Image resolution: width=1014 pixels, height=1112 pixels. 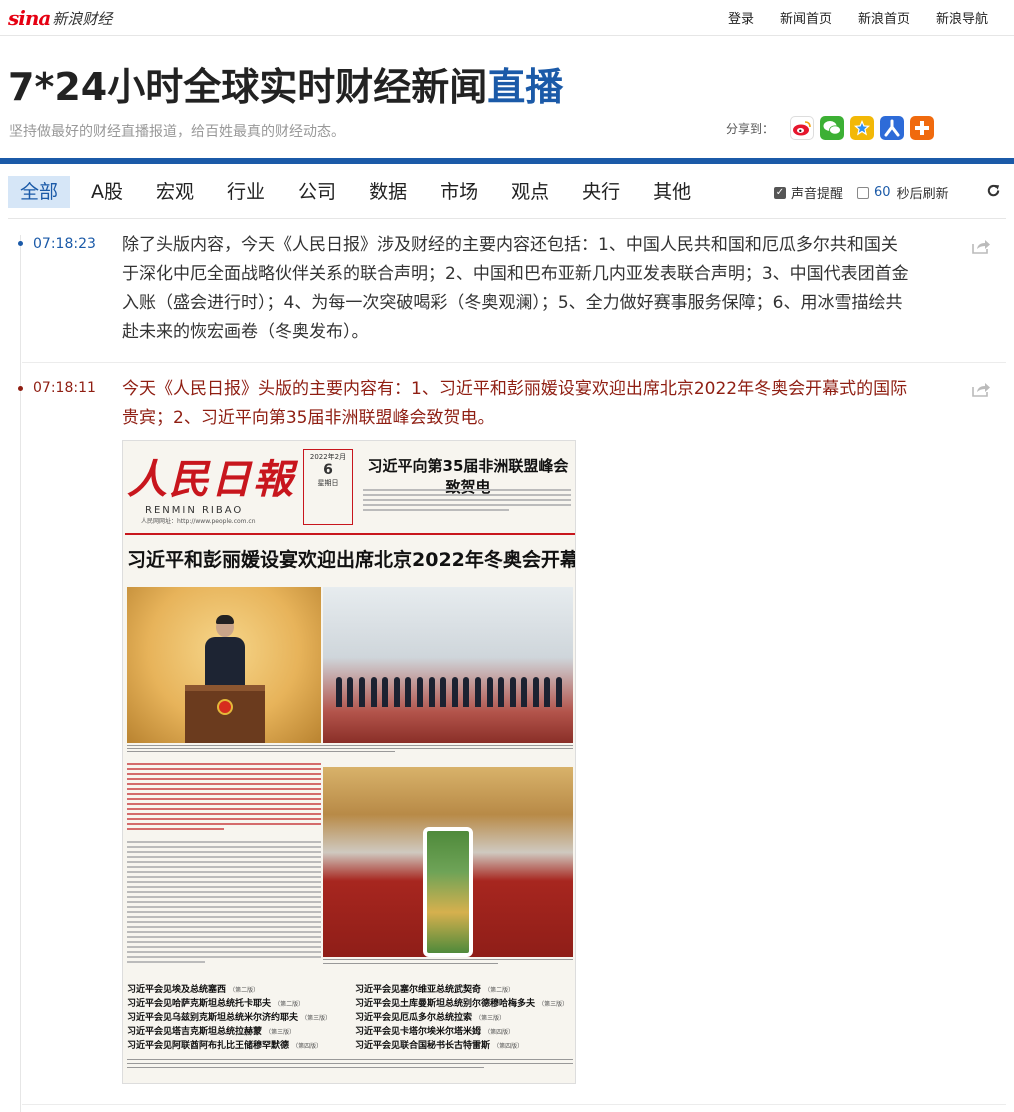 I want to click on page-subtitle: 坚持做最好的财经直播报道，给百姓最真的财经动态。, so click(x=177, y=132).